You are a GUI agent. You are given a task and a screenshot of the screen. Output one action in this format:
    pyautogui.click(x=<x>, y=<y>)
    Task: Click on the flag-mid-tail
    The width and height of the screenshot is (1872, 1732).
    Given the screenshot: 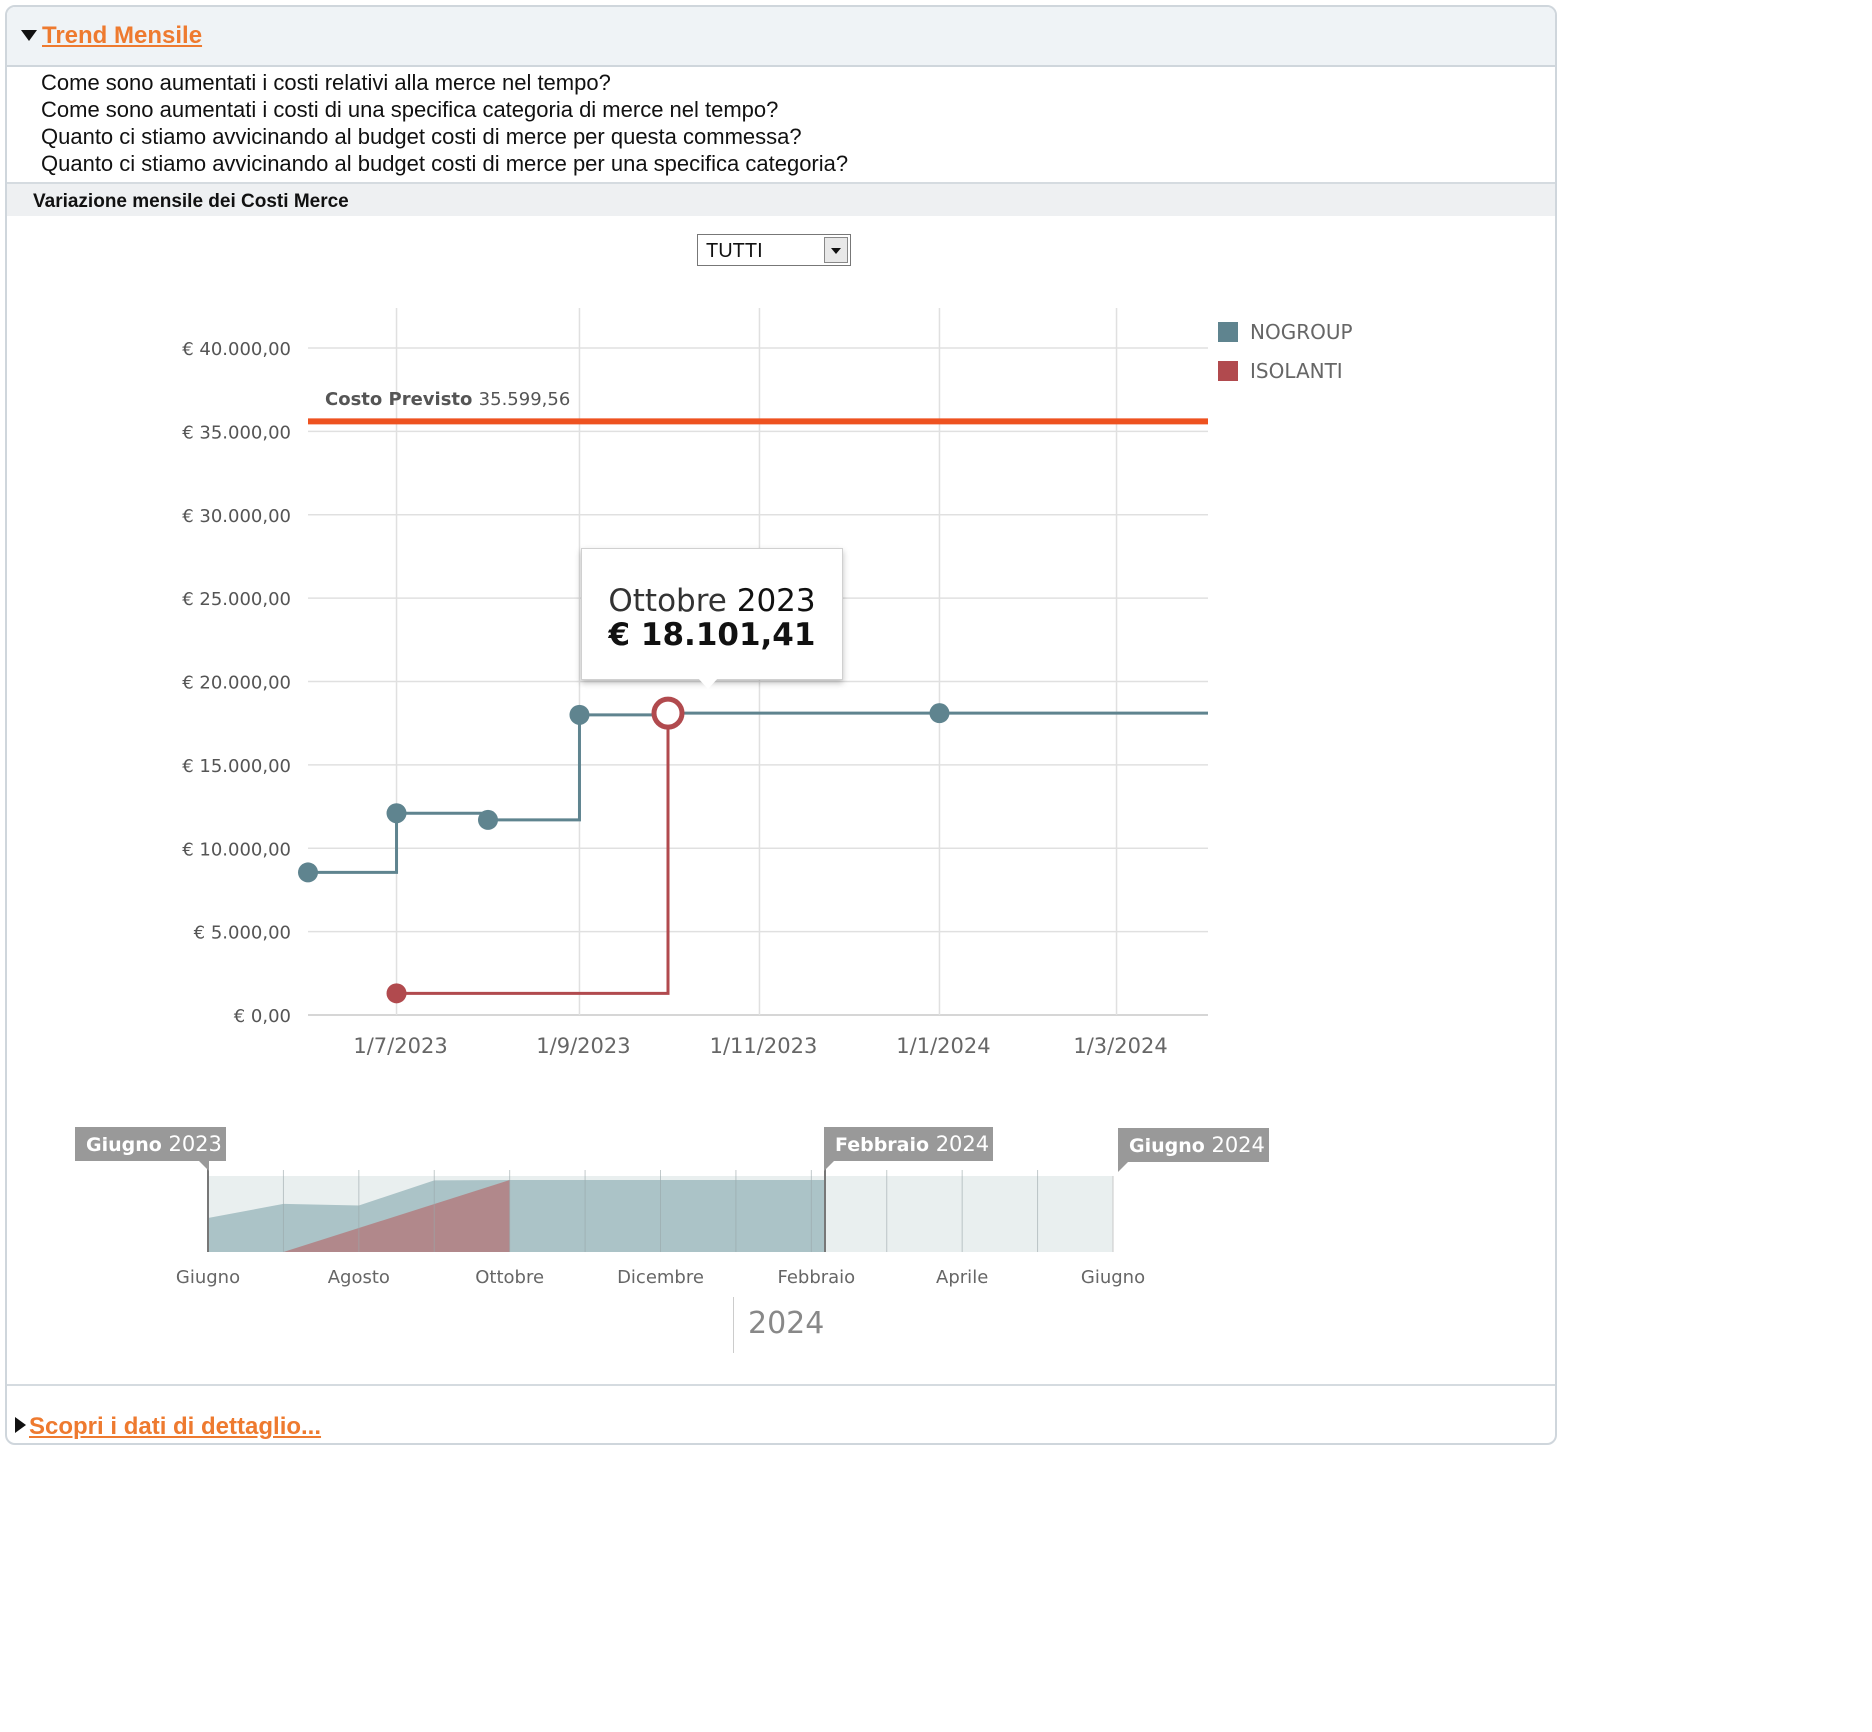 What is the action you would take?
    pyautogui.click(x=829, y=1166)
    